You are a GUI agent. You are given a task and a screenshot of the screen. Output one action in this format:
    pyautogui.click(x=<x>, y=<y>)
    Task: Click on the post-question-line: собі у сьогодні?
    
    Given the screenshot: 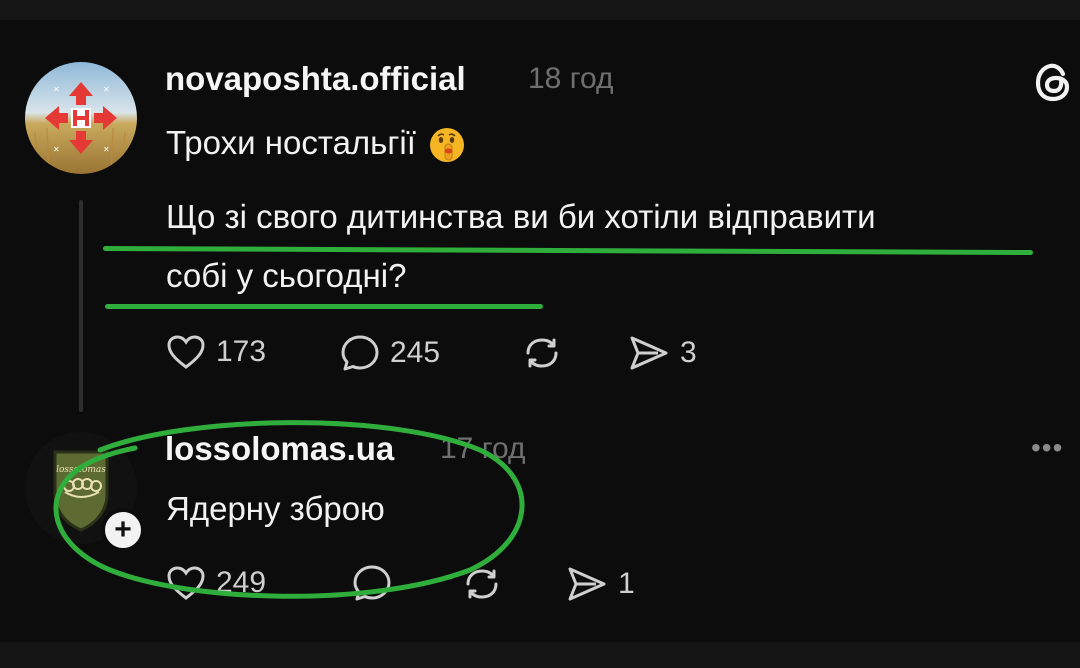 What is the action you would take?
    pyautogui.click(x=286, y=275)
    